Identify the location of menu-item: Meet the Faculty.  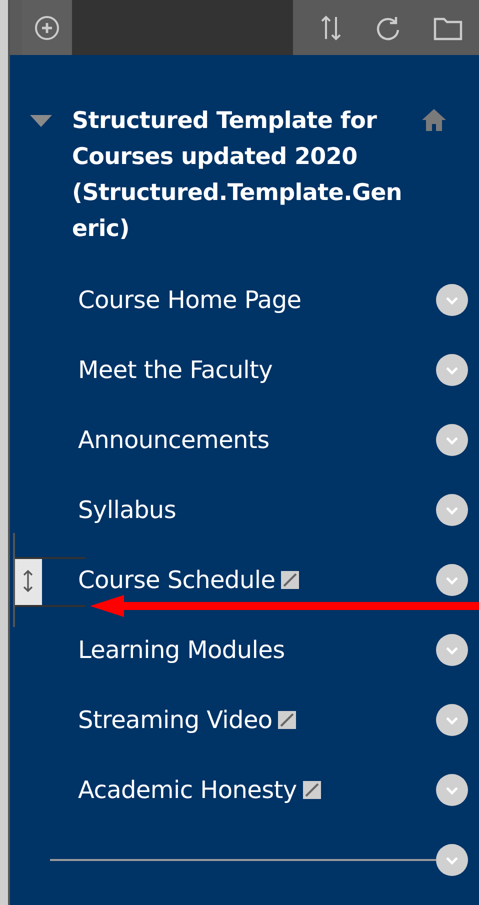
(175, 370).